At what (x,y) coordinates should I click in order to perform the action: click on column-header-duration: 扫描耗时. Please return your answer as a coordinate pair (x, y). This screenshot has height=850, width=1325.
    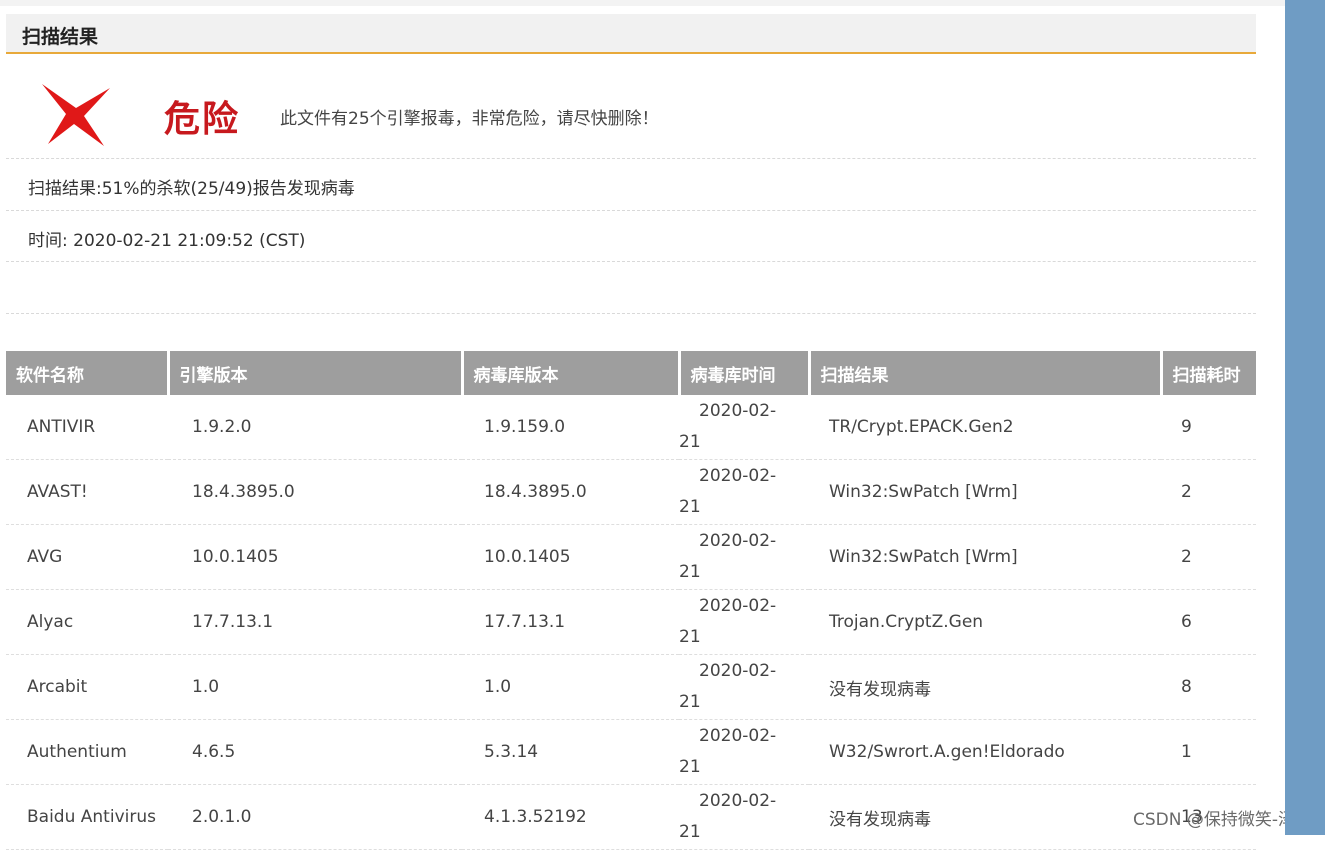
    Looking at the image, I should click on (1208, 373).